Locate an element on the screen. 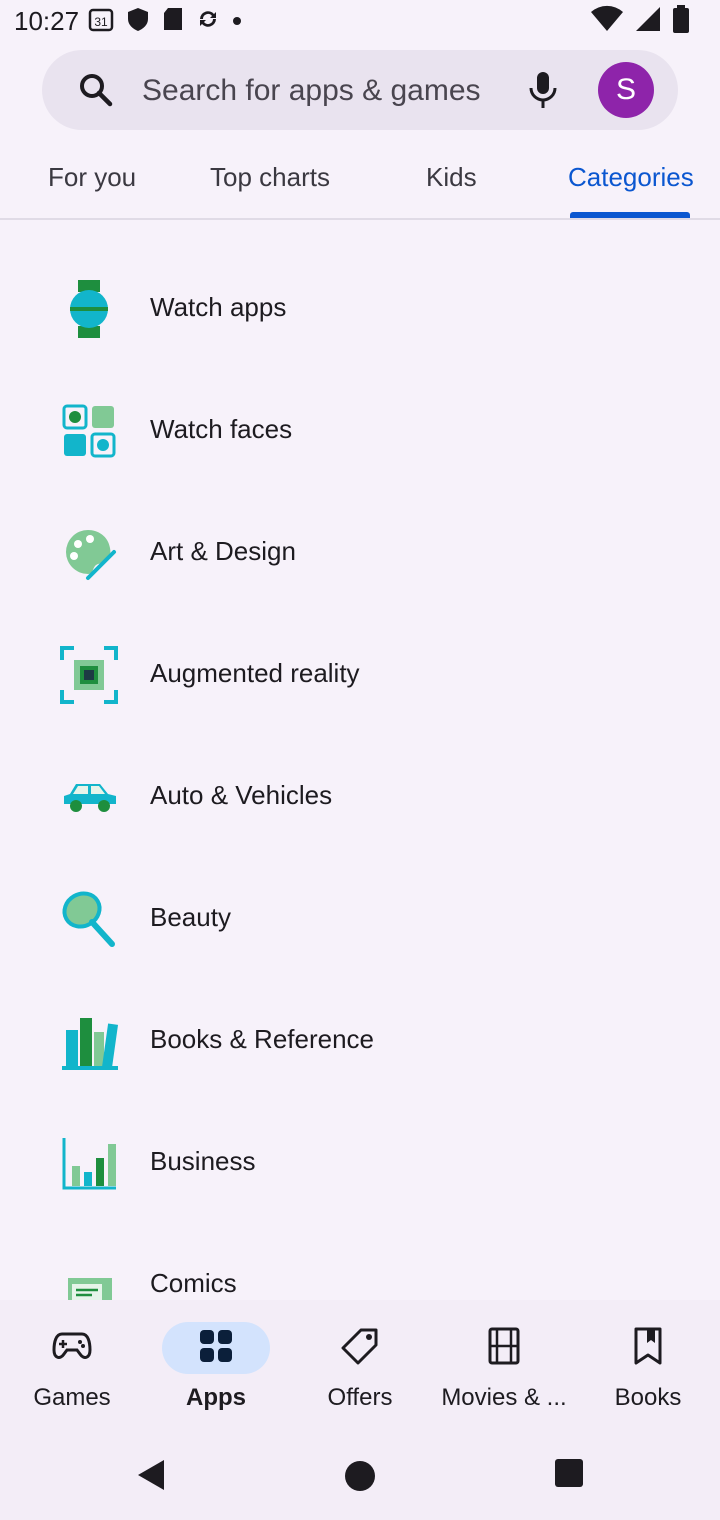 The width and height of the screenshot is (720, 1520). tab-bar: For you Top charts Kids Categories is located at coordinates (360, 180).